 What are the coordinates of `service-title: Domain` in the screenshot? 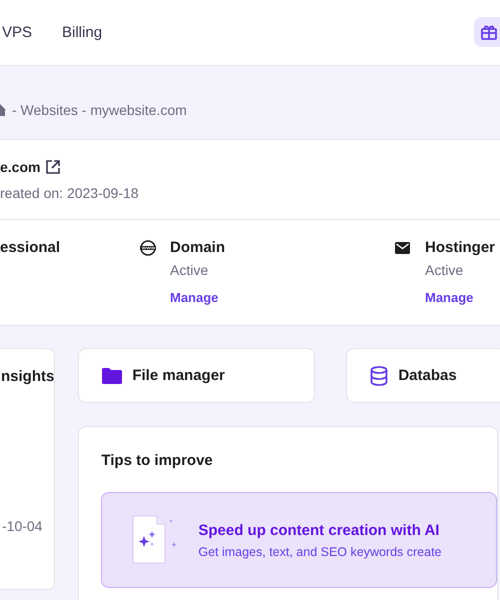 It's located at (198, 248).